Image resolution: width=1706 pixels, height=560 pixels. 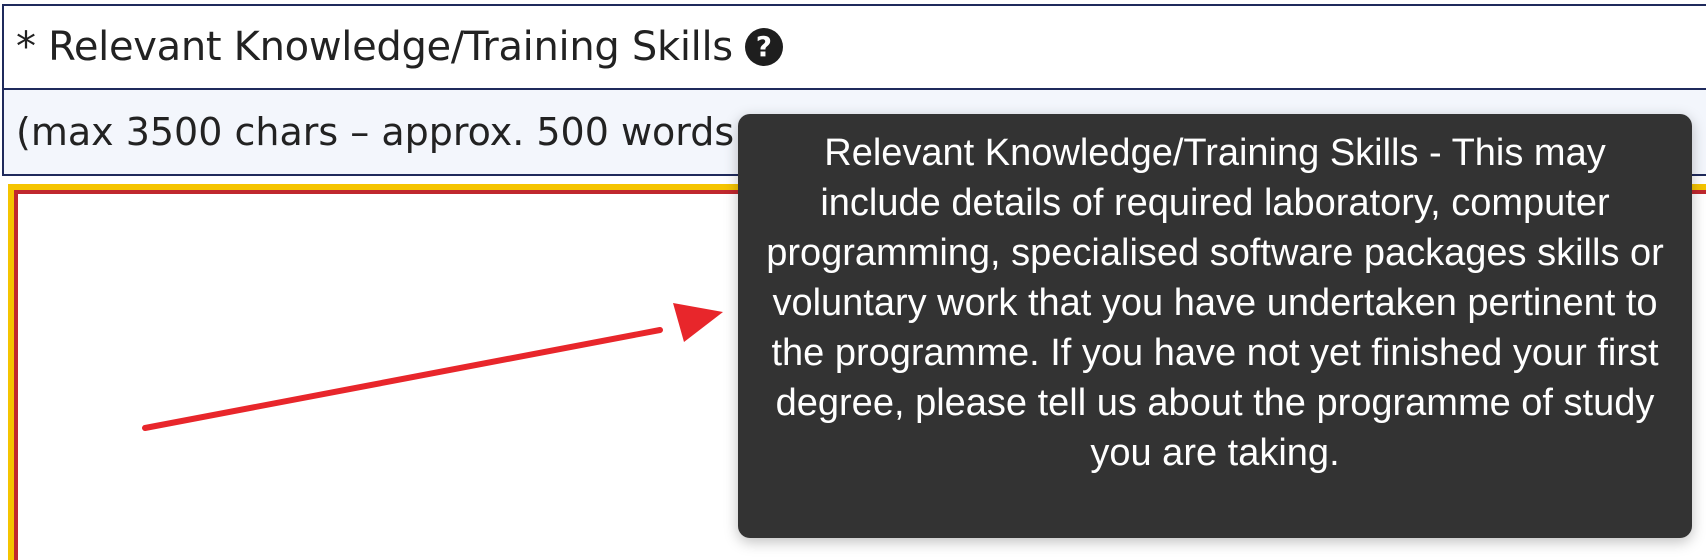 What do you see at coordinates (375, 132) in the screenshot?
I see `character-limit-hint: (max 3500 chars – approx. 500 words` at bounding box center [375, 132].